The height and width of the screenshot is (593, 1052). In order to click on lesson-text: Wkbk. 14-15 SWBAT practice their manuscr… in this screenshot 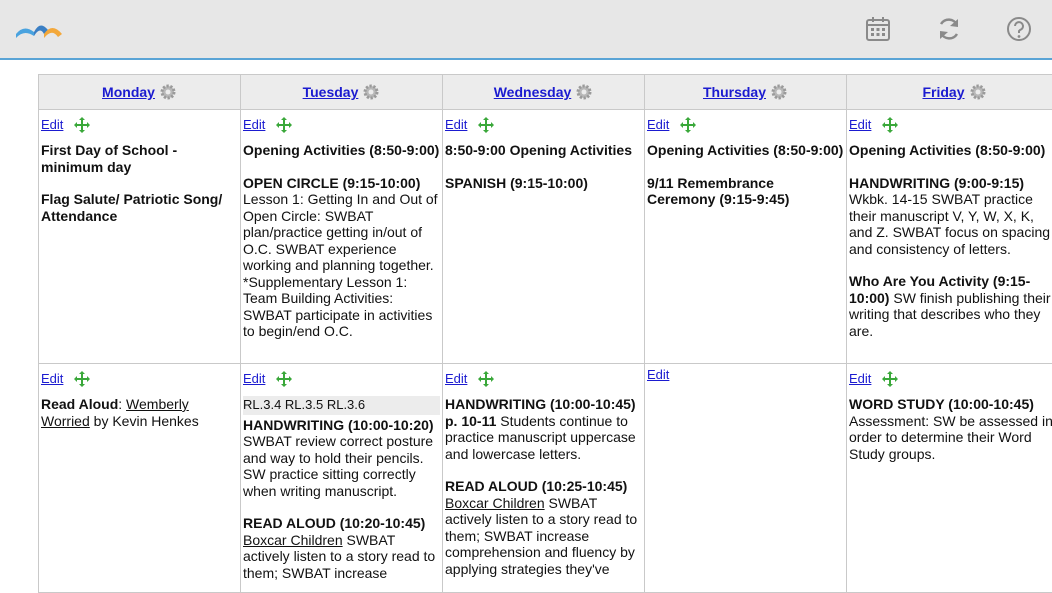, I will do `click(949, 224)`.